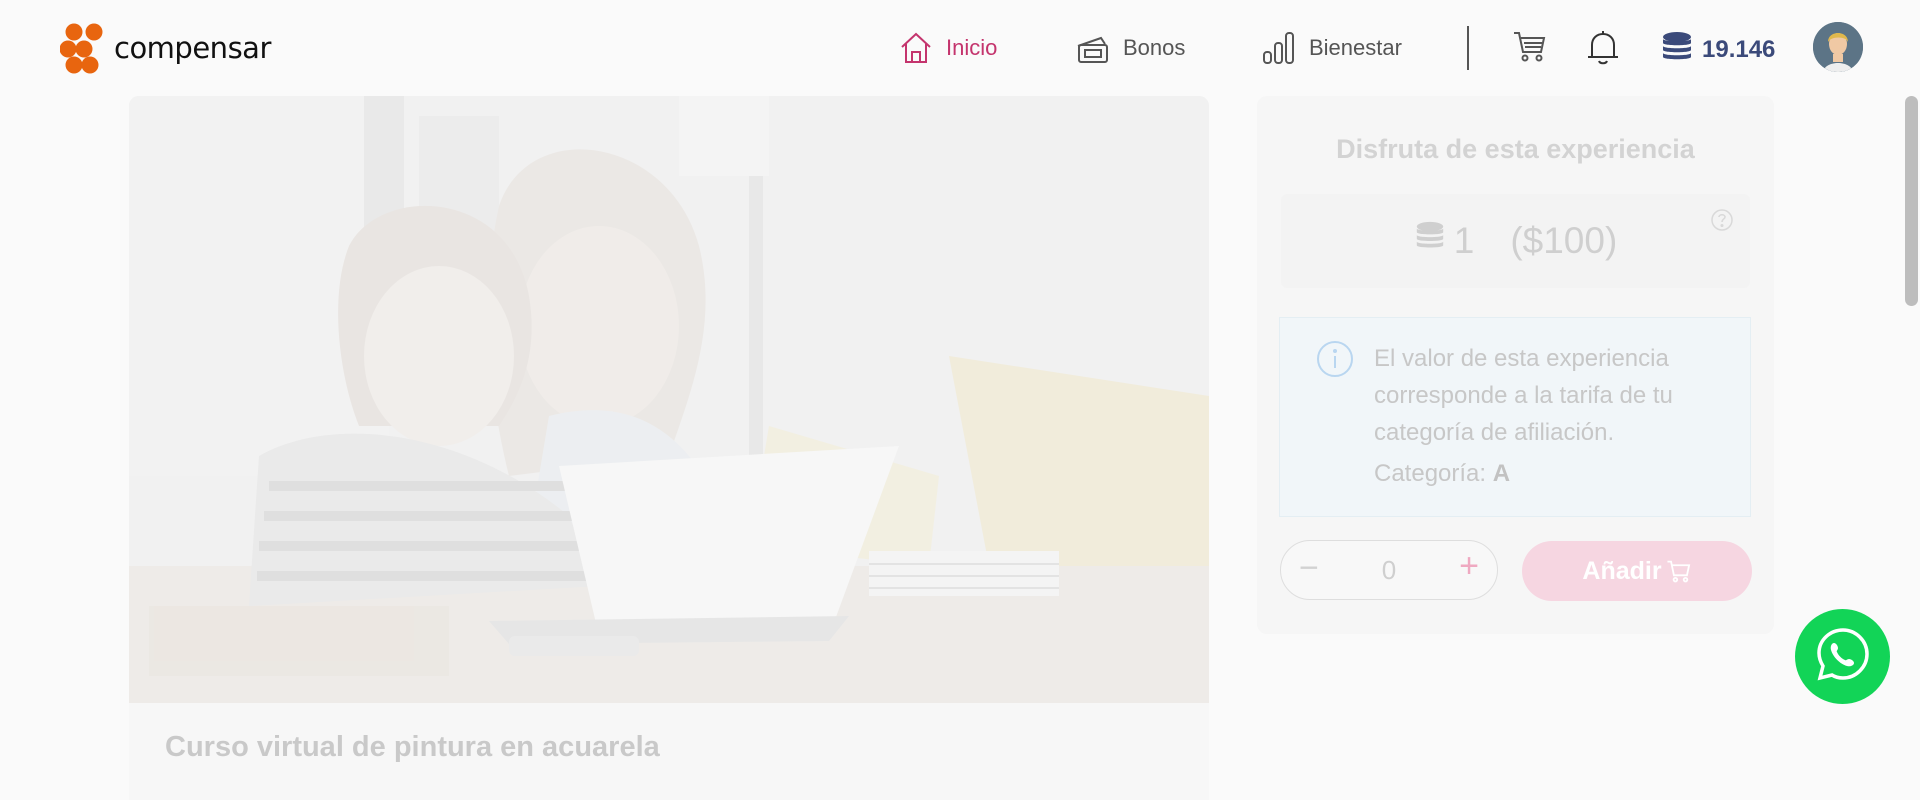  Describe the element at coordinates (1603, 49) in the screenshot. I see `bell-icon` at that location.